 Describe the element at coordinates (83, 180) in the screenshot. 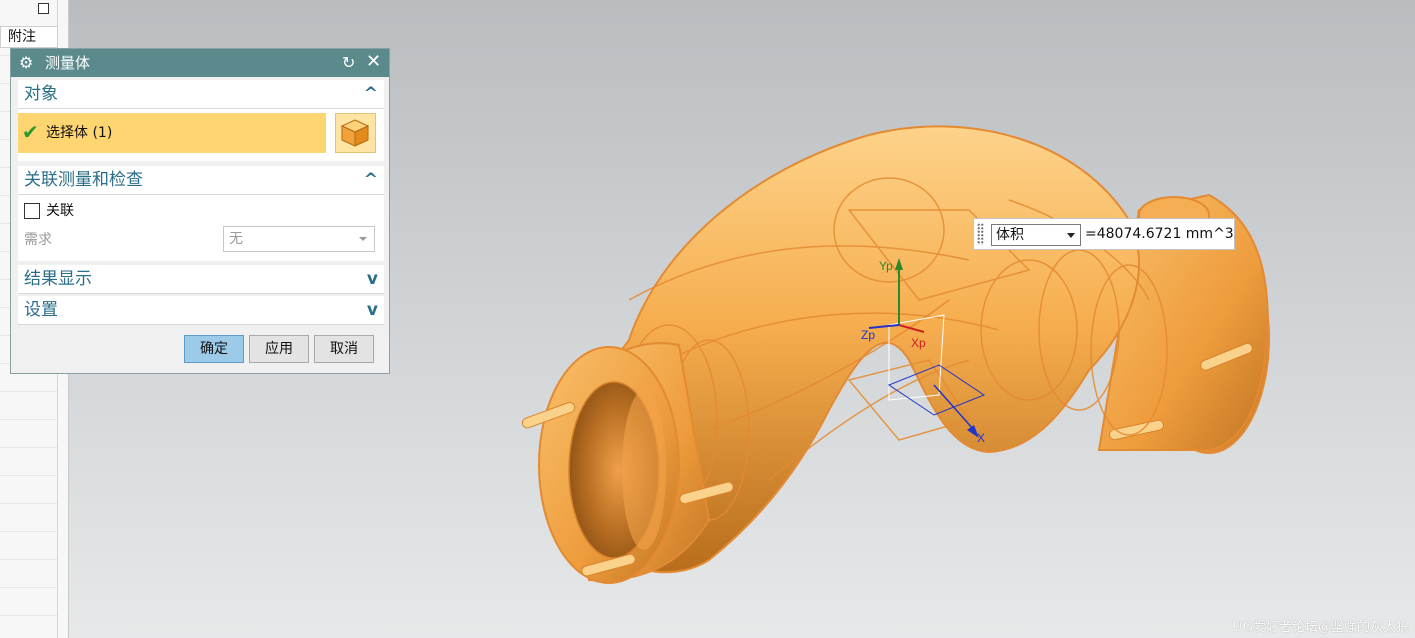

I see `section-assoc-title: 关联测量和检查` at that location.